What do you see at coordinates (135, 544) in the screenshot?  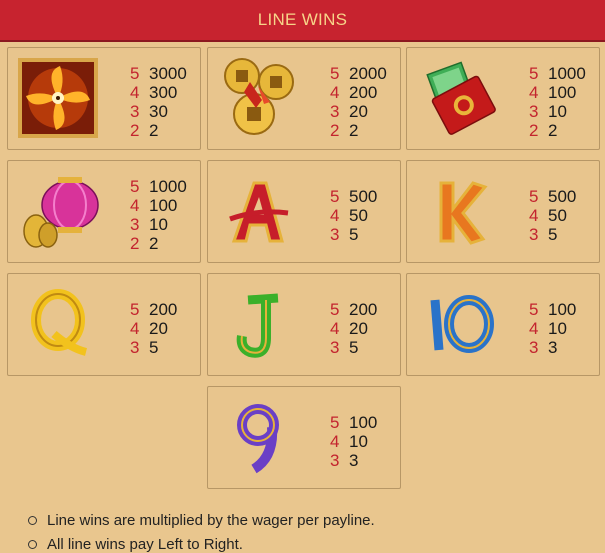 I see `rule-item: All line wins pay Left to Right.` at bounding box center [135, 544].